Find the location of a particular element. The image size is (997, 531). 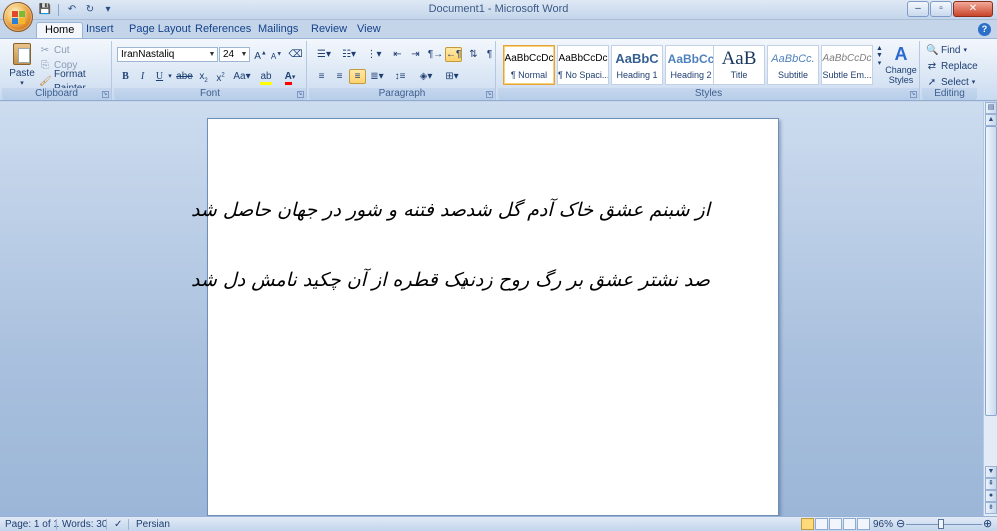

underline-dropdown-icon: ▾ is located at coordinates (170, 76).